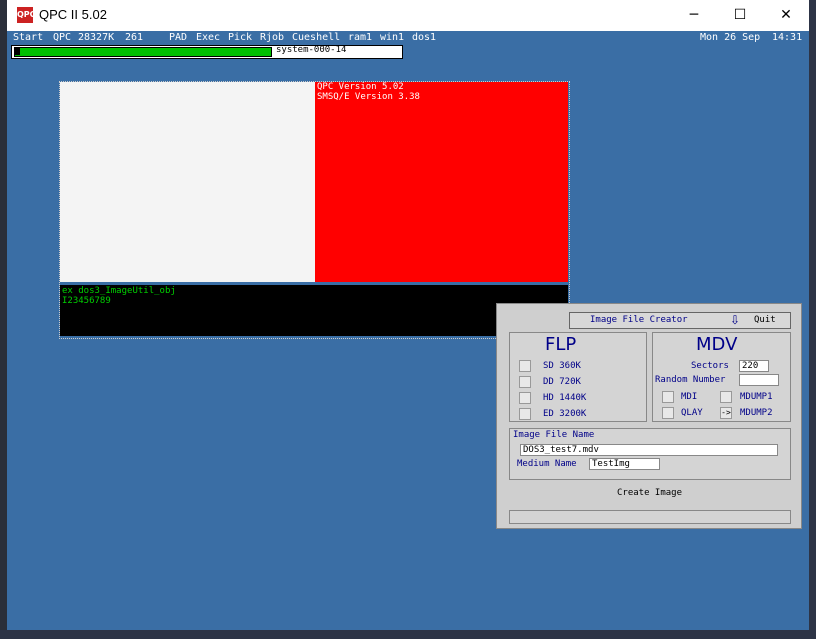 The height and width of the screenshot is (639, 816). What do you see at coordinates (360, 37) in the screenshot?
I see `menu-ram1: ram1` at bounding box center [360, 37].